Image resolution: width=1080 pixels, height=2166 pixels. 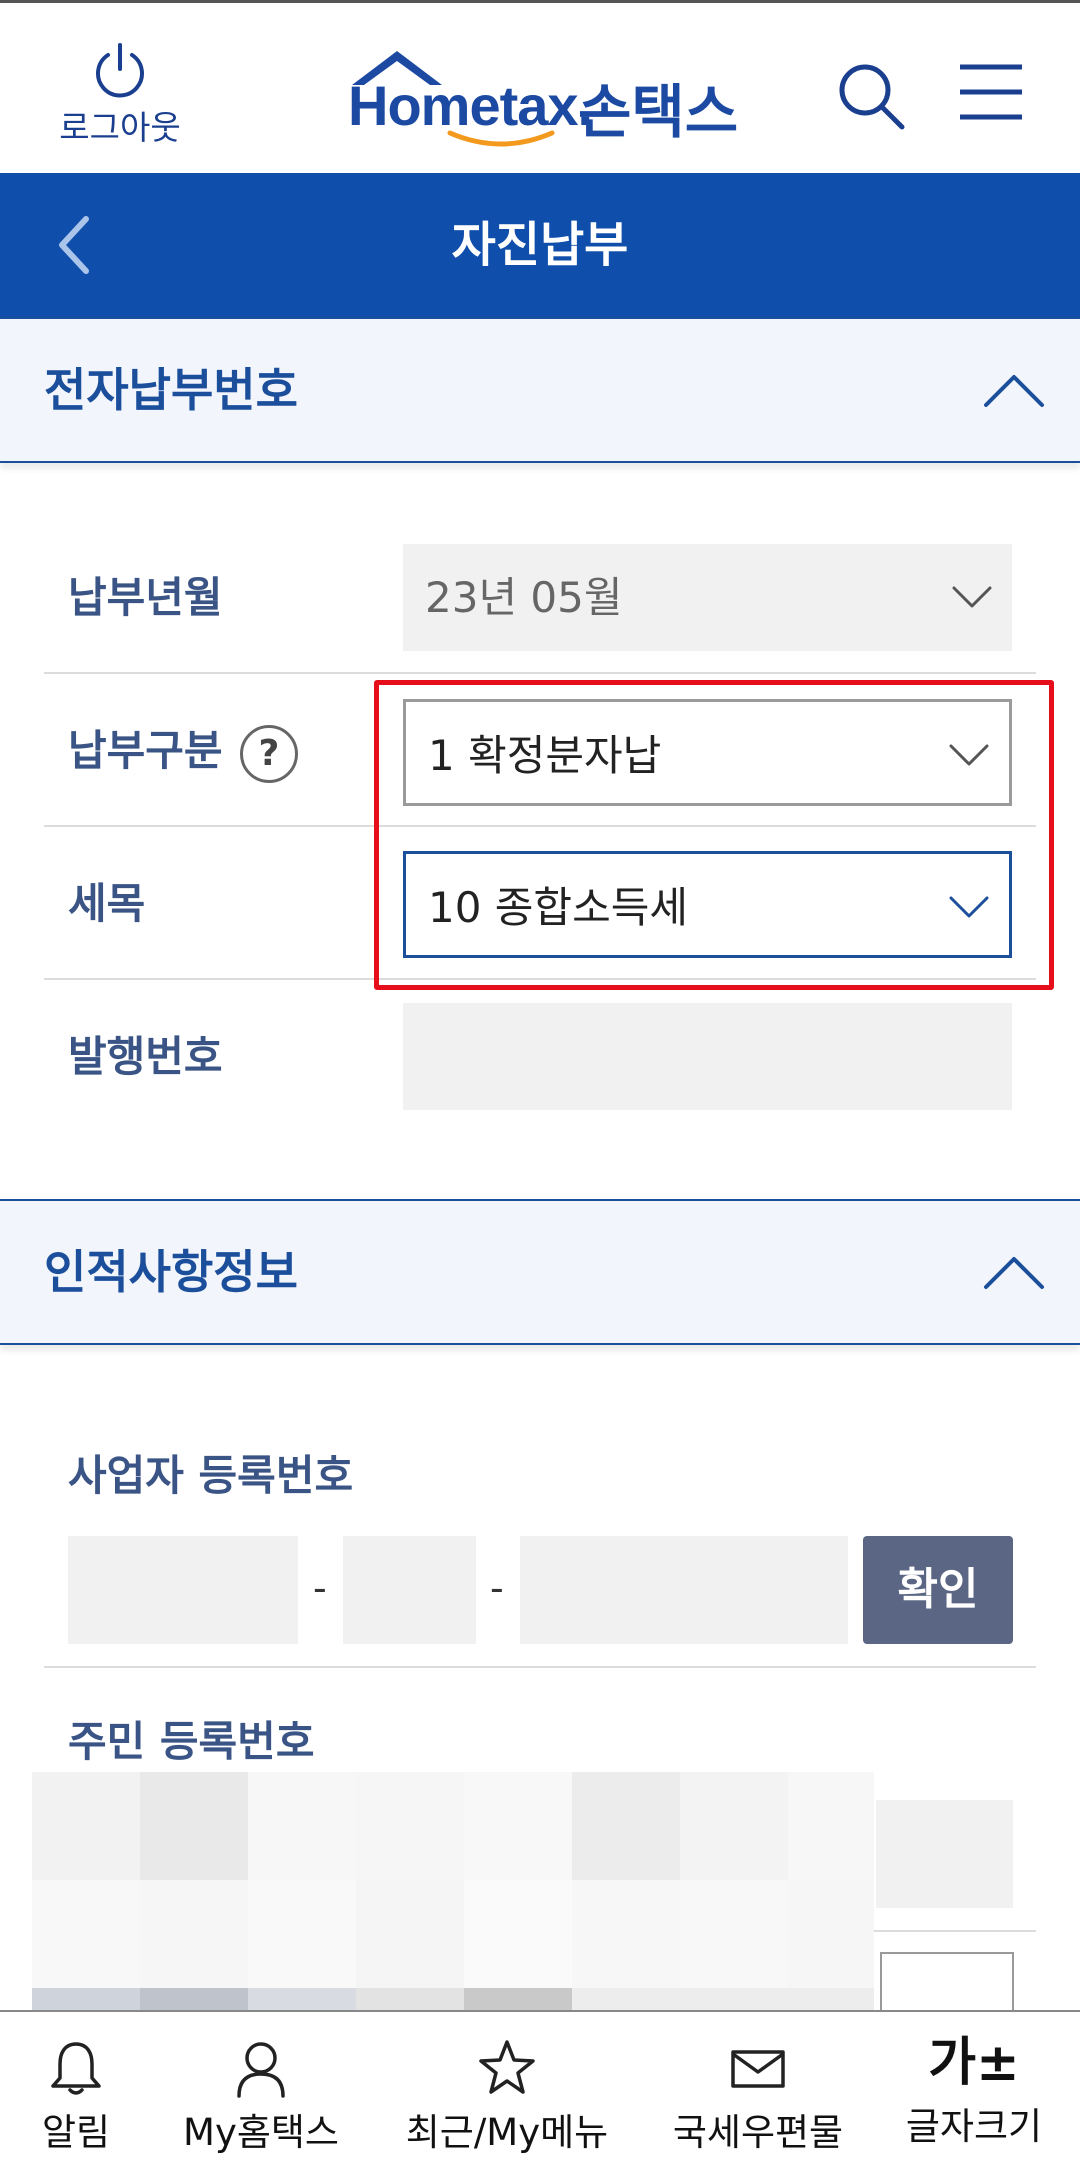 I want to click on payment-month-select: 23년 05월, so click(x=707, y=597).